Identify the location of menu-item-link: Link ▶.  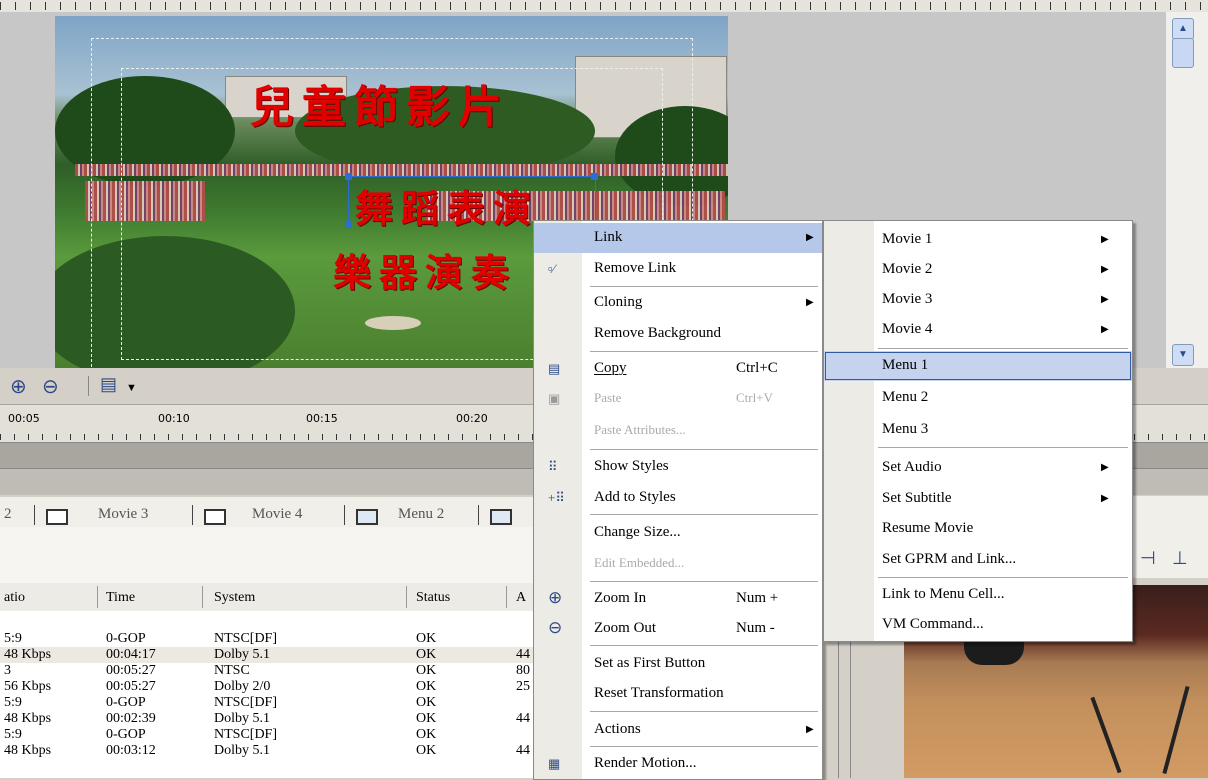
(678, 238).